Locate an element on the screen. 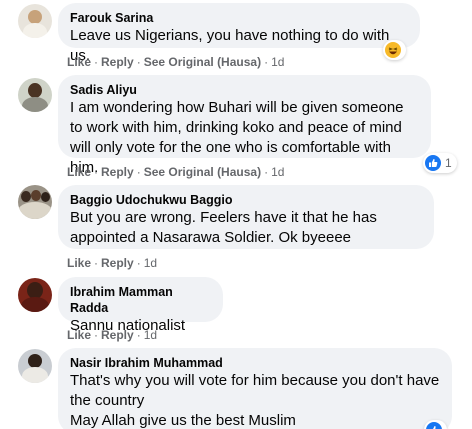 This screenshot has width=472, height=429. comment-bubble: Ibrahim Mamman Radda Sannu nationalist is located at coordinates (140, 305).